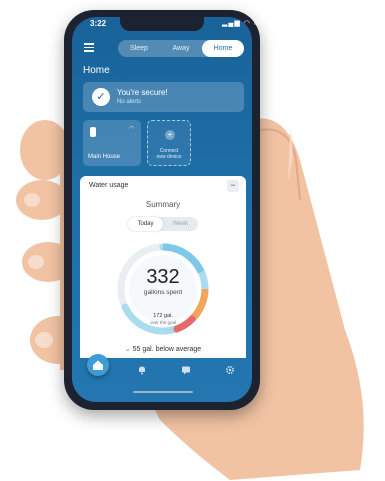 The height and width of the screenshot is (481, 385). What do you see at coordinates (109, 185) in the screenshot?
I see `water-usage-title: Water usage` at bounding box center [109, 185].